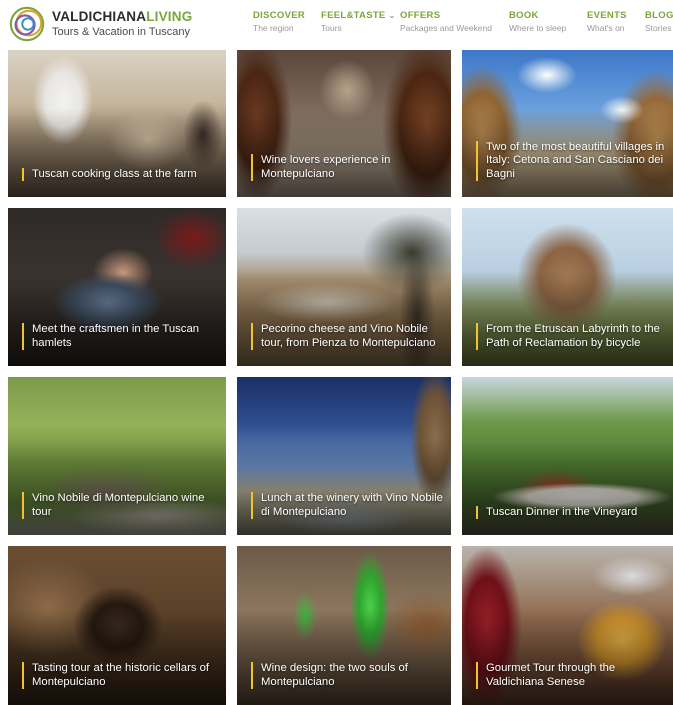 This screenshot has width=673, height=705. Describe the element at coordinates (120, 505) in the screenshot. I see `tour-title: Vino Nobile di Montepulciano wine tour` at that location.